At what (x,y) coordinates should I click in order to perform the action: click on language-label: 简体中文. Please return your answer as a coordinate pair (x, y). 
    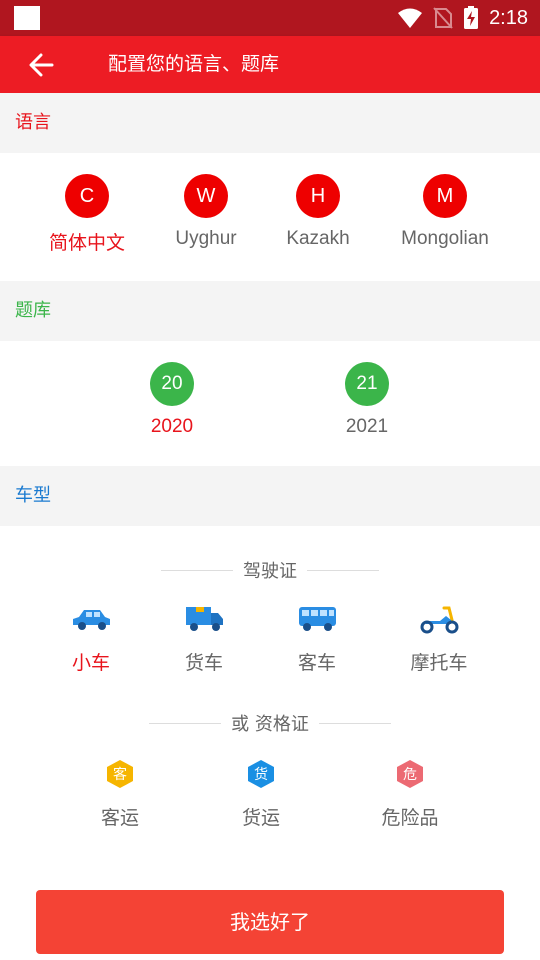
    Looking at the image, I should click on (86, 243).